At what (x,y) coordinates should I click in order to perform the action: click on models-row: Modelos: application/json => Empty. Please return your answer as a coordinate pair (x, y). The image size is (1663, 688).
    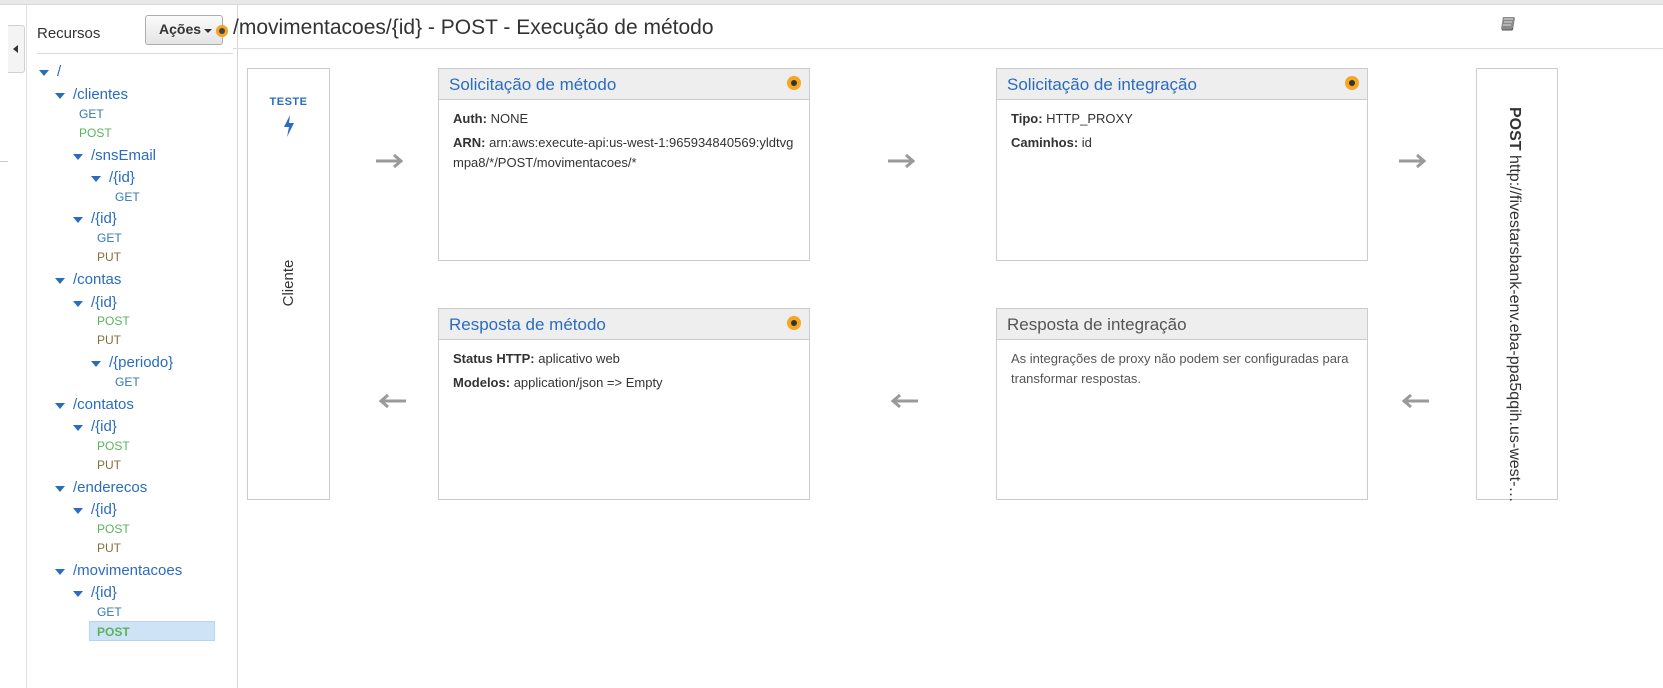
    Looking at the image, I should click on (625, 383).